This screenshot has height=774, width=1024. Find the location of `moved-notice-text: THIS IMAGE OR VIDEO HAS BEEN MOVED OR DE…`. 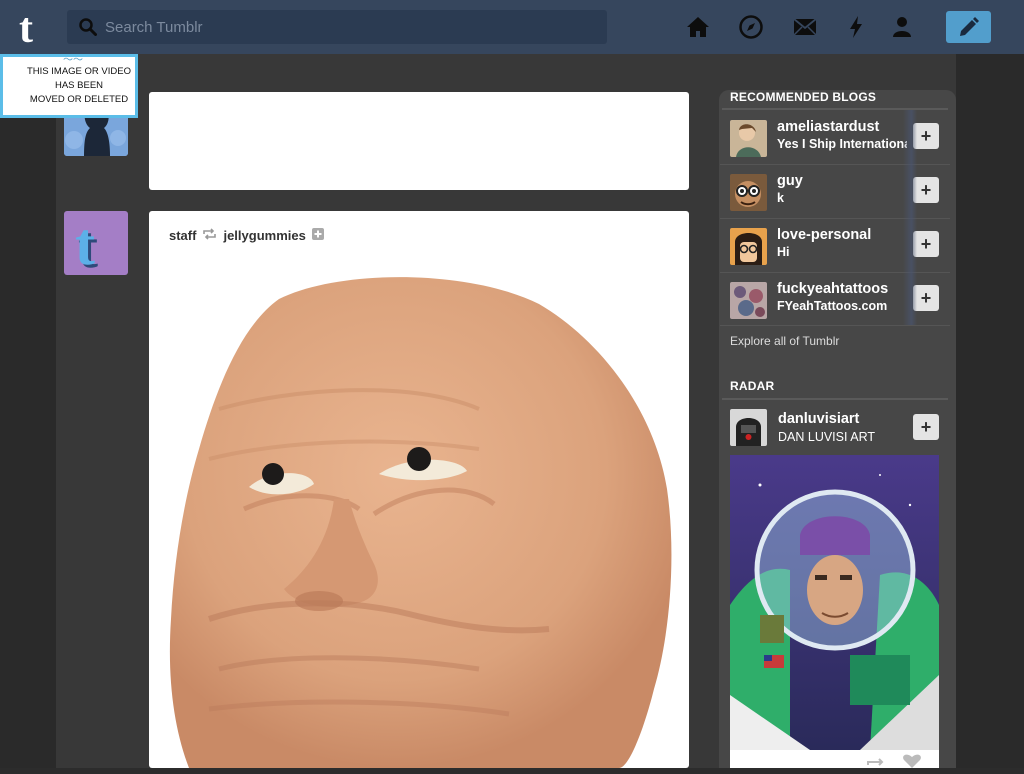

moved-notice-text: THIS IMAGE OR VIDEO HAS BEEN MOVED OR DE… is located at coordinates (72, 86).